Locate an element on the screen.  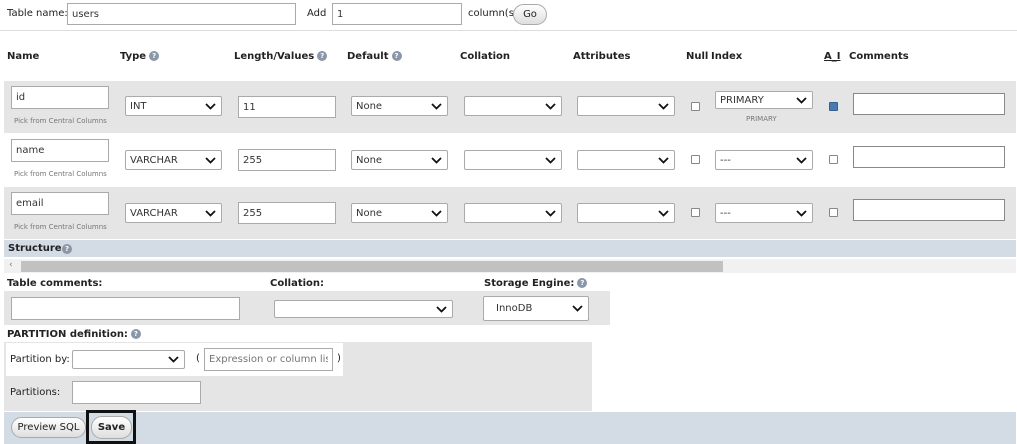
header-collation: Collation is located at coordinates (485, 56).